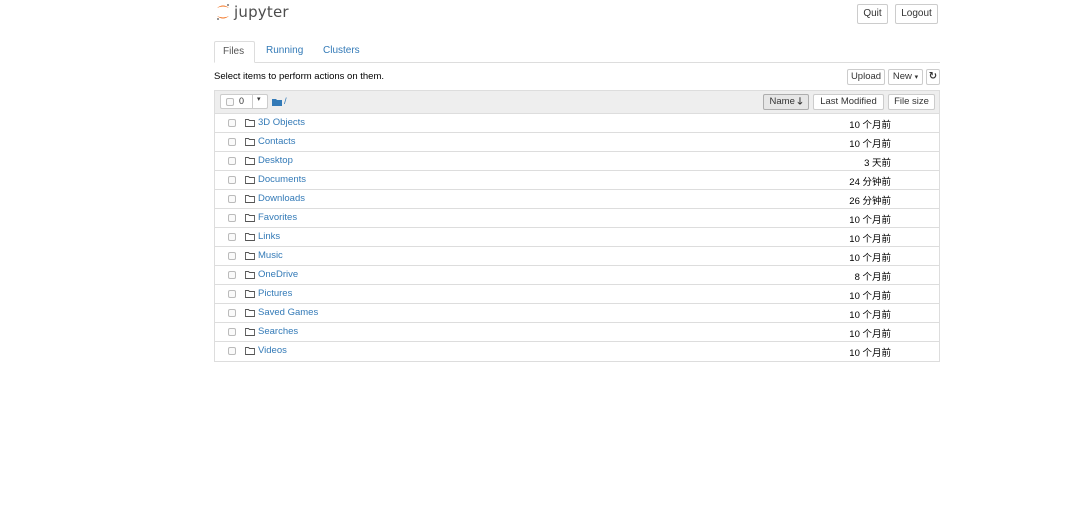  I want to click on jupyter-logo: jupyter, so click(252, 12).